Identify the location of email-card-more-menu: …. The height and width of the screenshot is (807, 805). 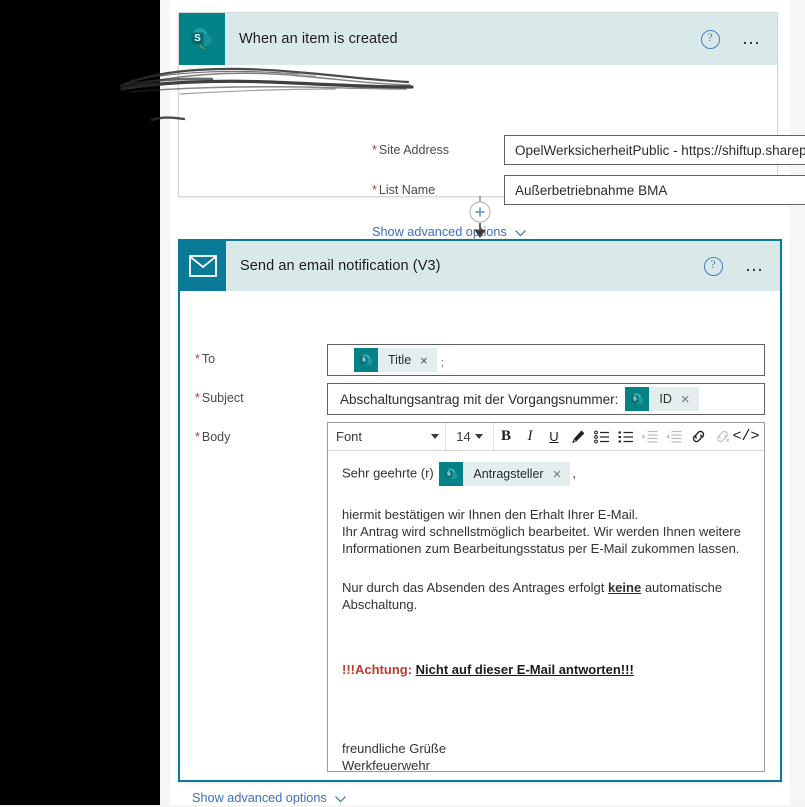
(756, 265).